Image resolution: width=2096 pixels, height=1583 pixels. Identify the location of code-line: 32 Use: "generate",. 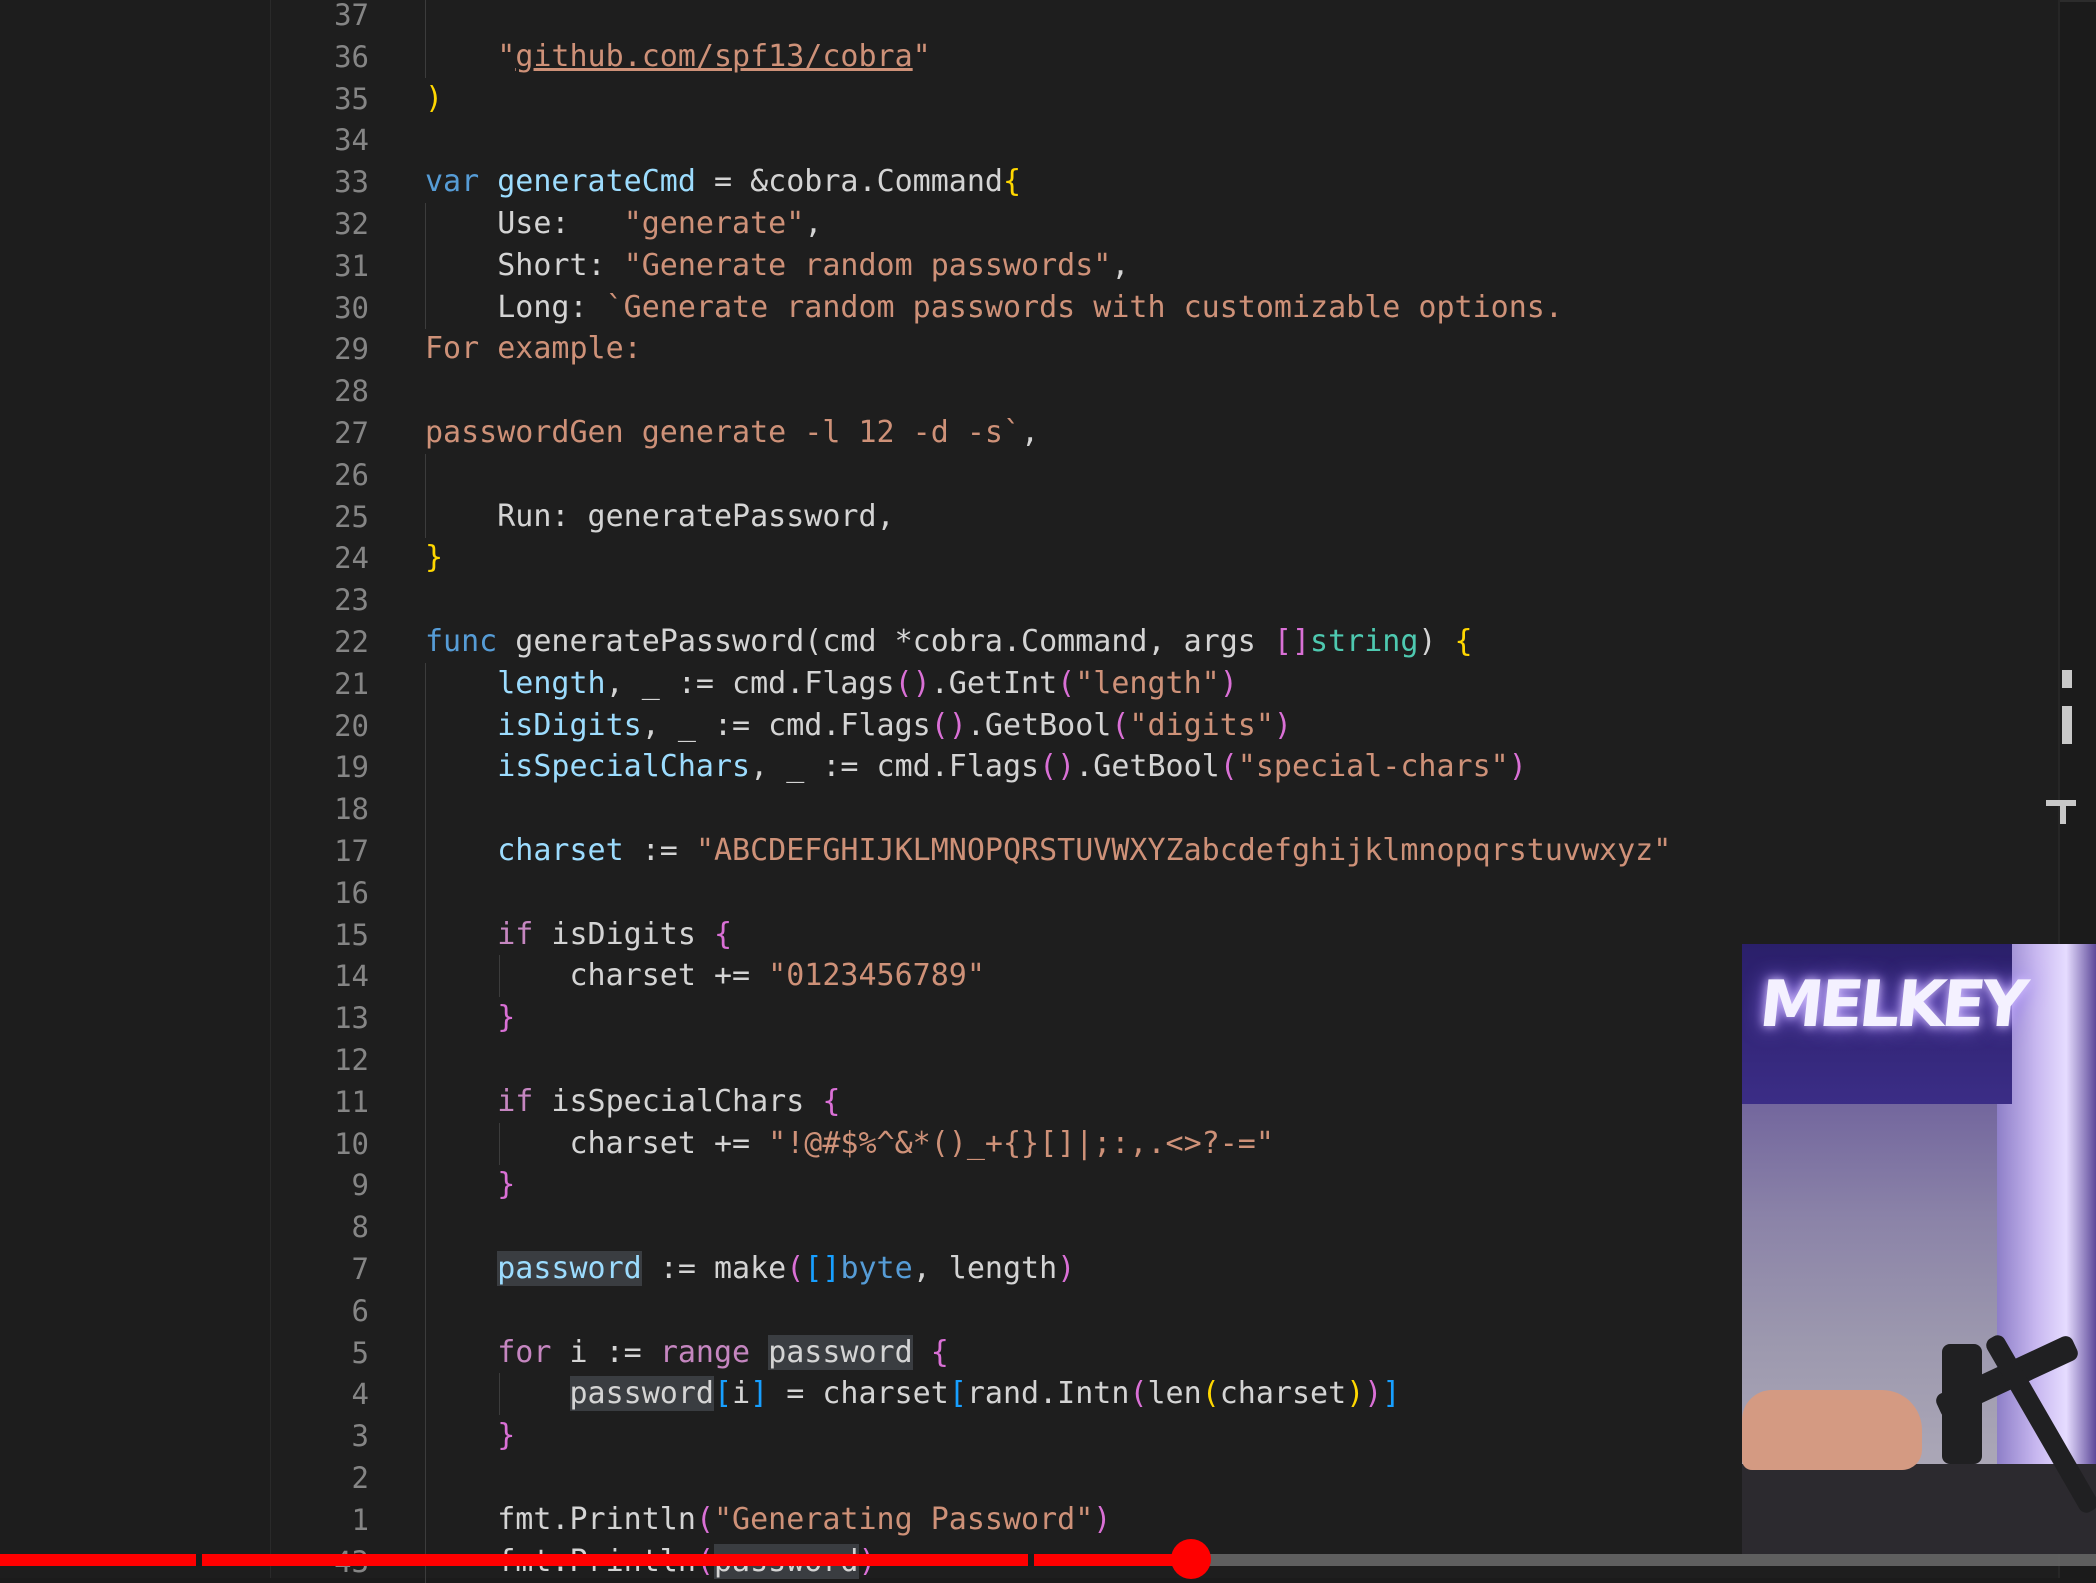
(1165, 224).